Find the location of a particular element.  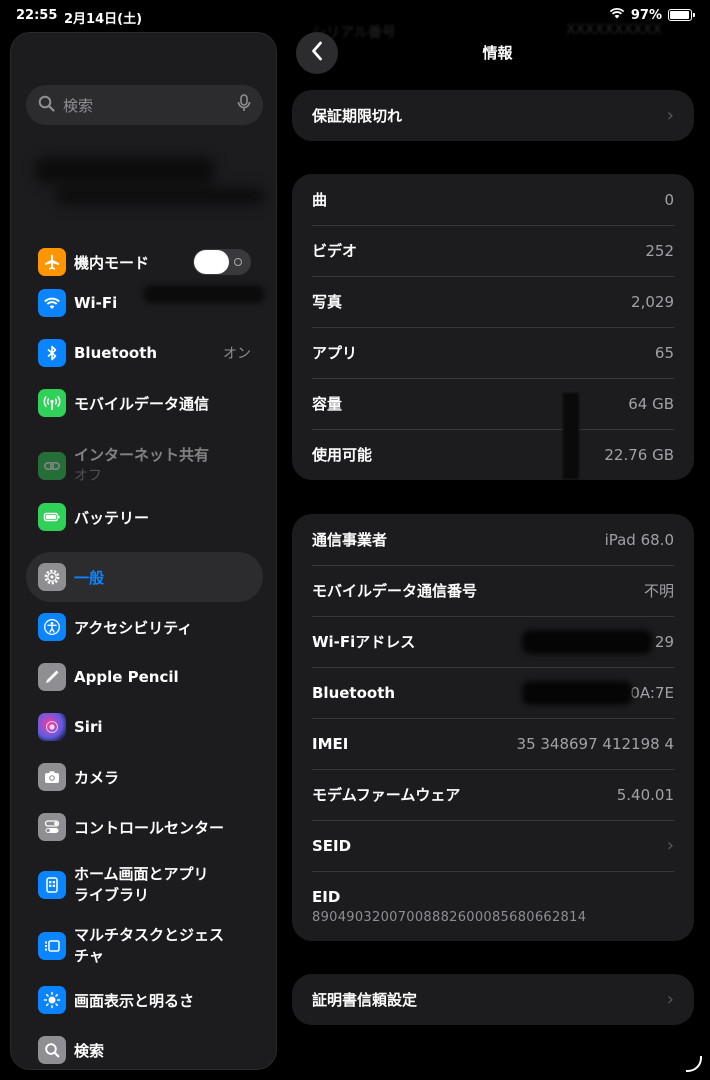

search-placeholder: 検索 is located at coordinates (78, 105).